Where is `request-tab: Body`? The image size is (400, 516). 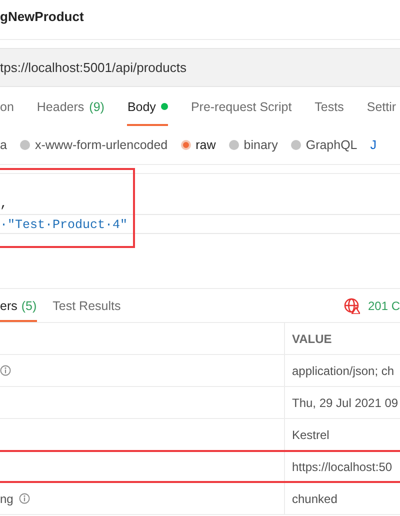
request-tab: Body is located at coordinates (147, 106).